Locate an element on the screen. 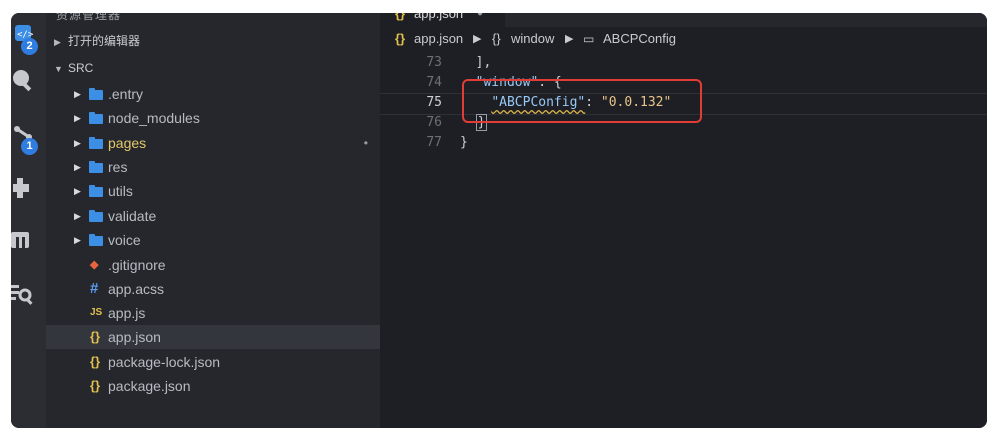 The image size is (995, 436). tree-item-label: node_modules is located at coordinates (154, 118).